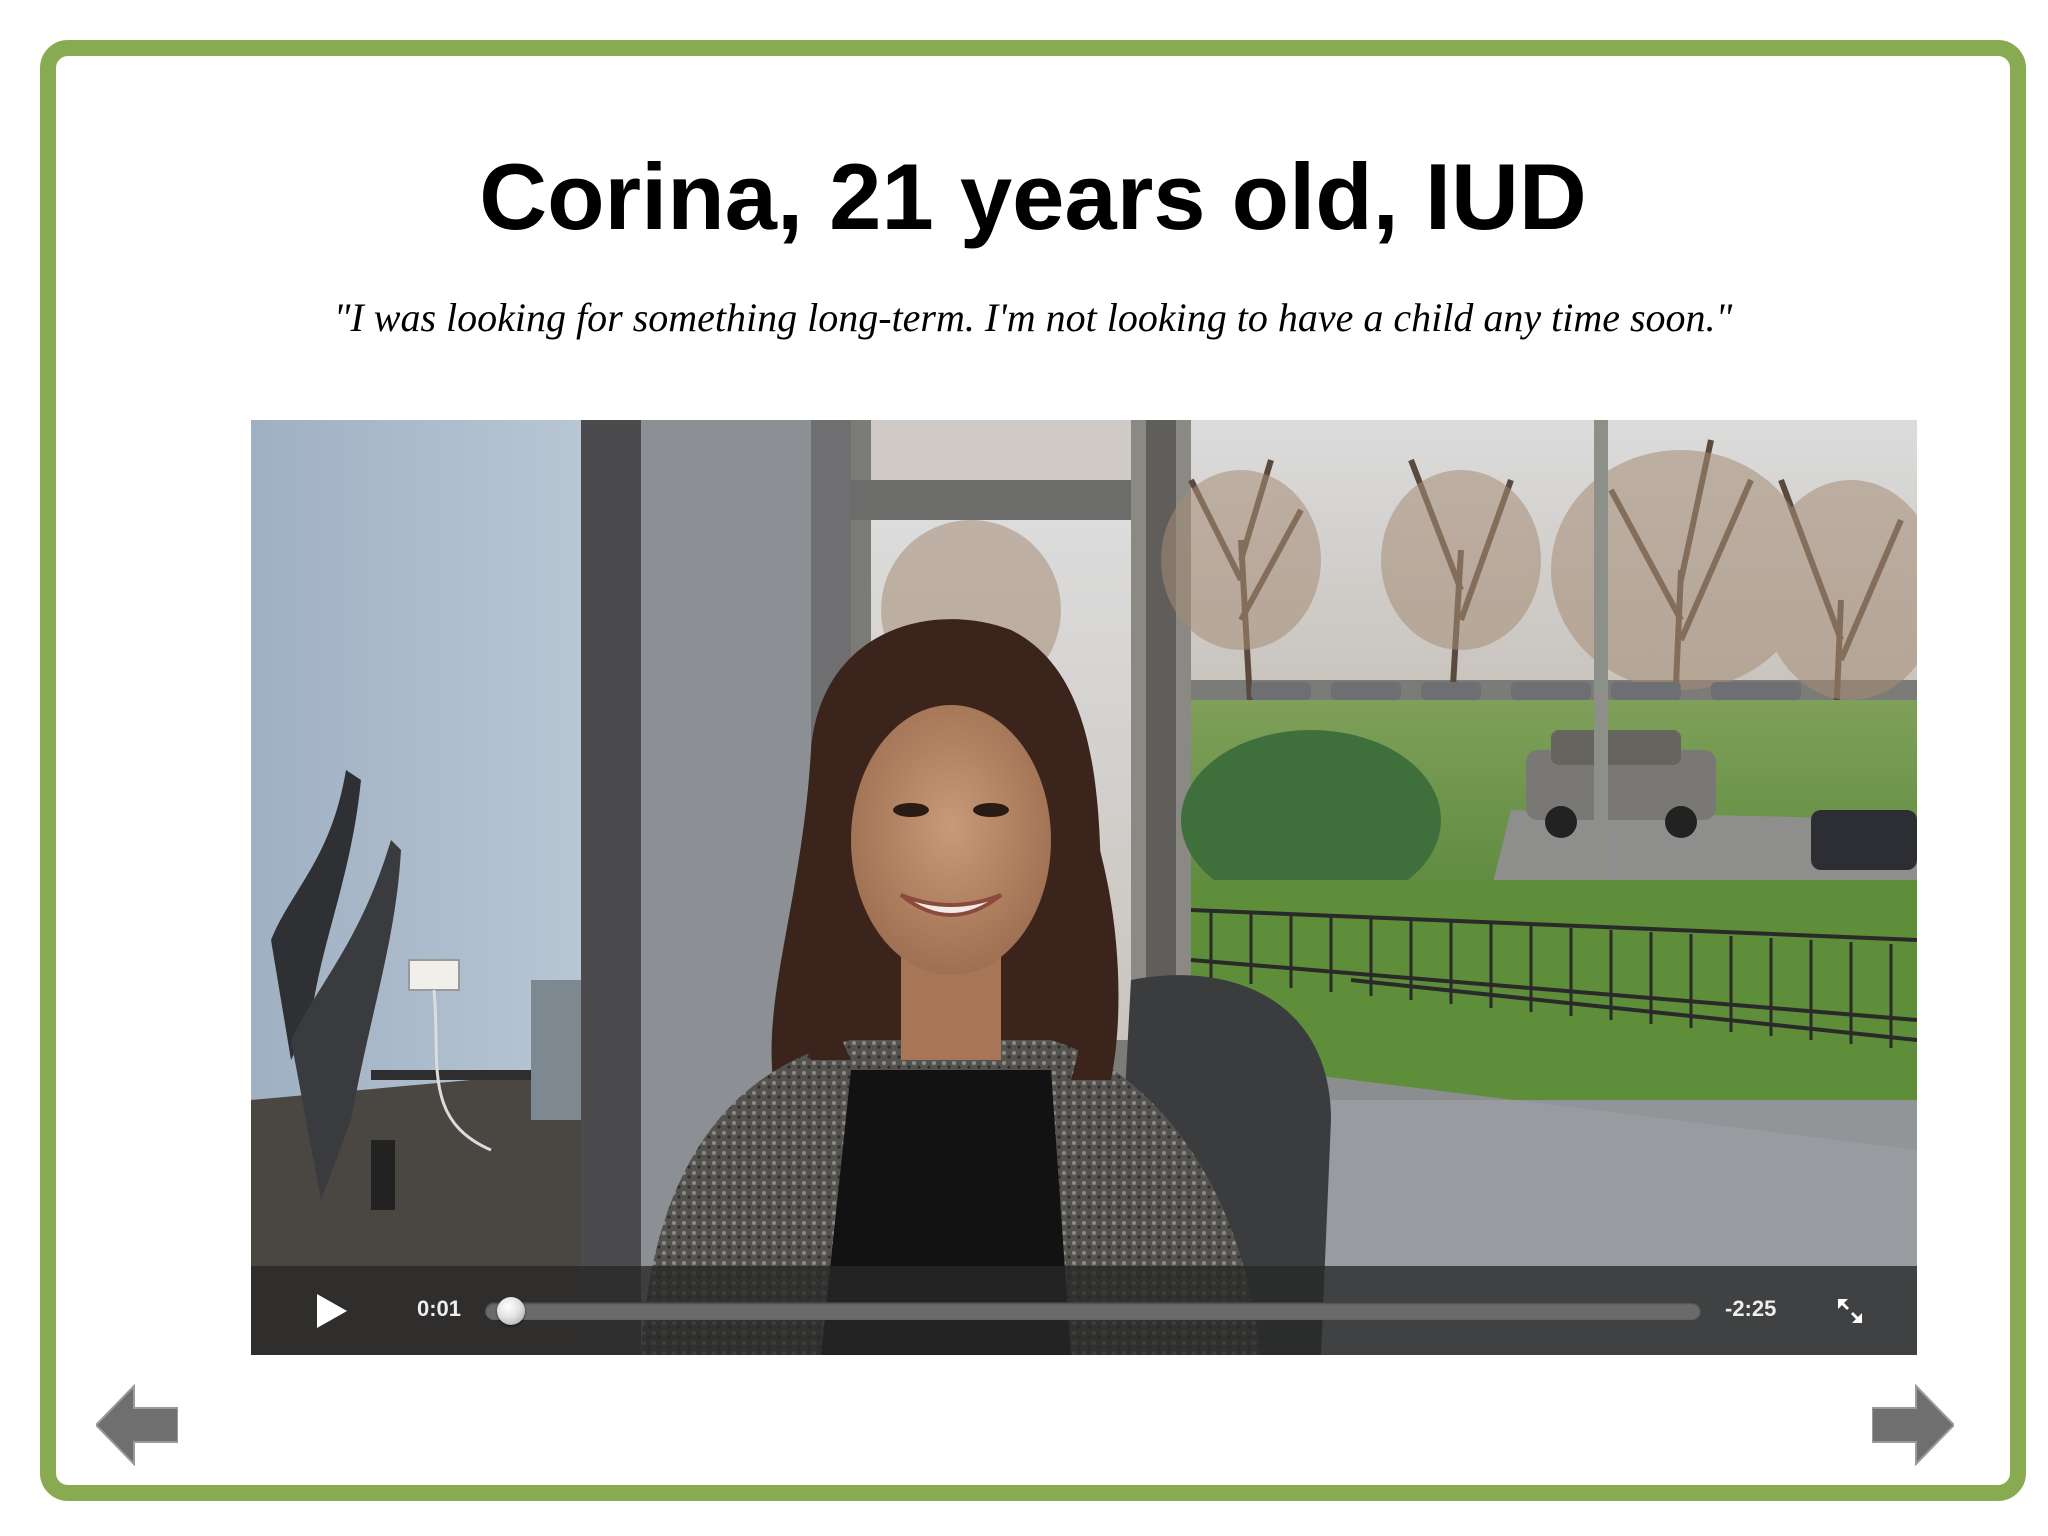 Image resolution: width=2048 pixels, height=1536 pixels. I want to click on progress-scrubber-knob, so click(511, 1311).